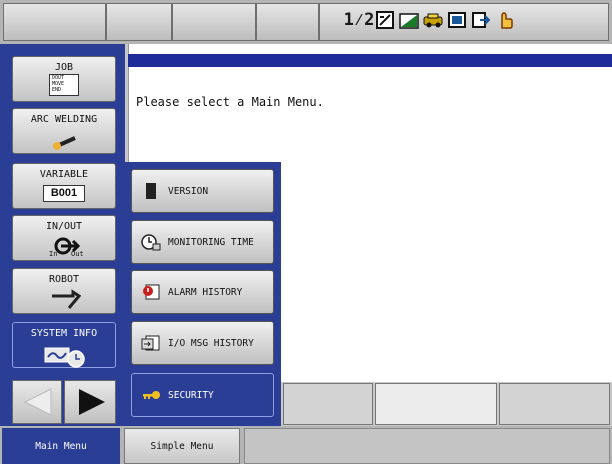 This screenshot has width=612, height=464. Describe the element at coordinates (385, 20) in the screenshot. I see `edit-box-icon` at that location.